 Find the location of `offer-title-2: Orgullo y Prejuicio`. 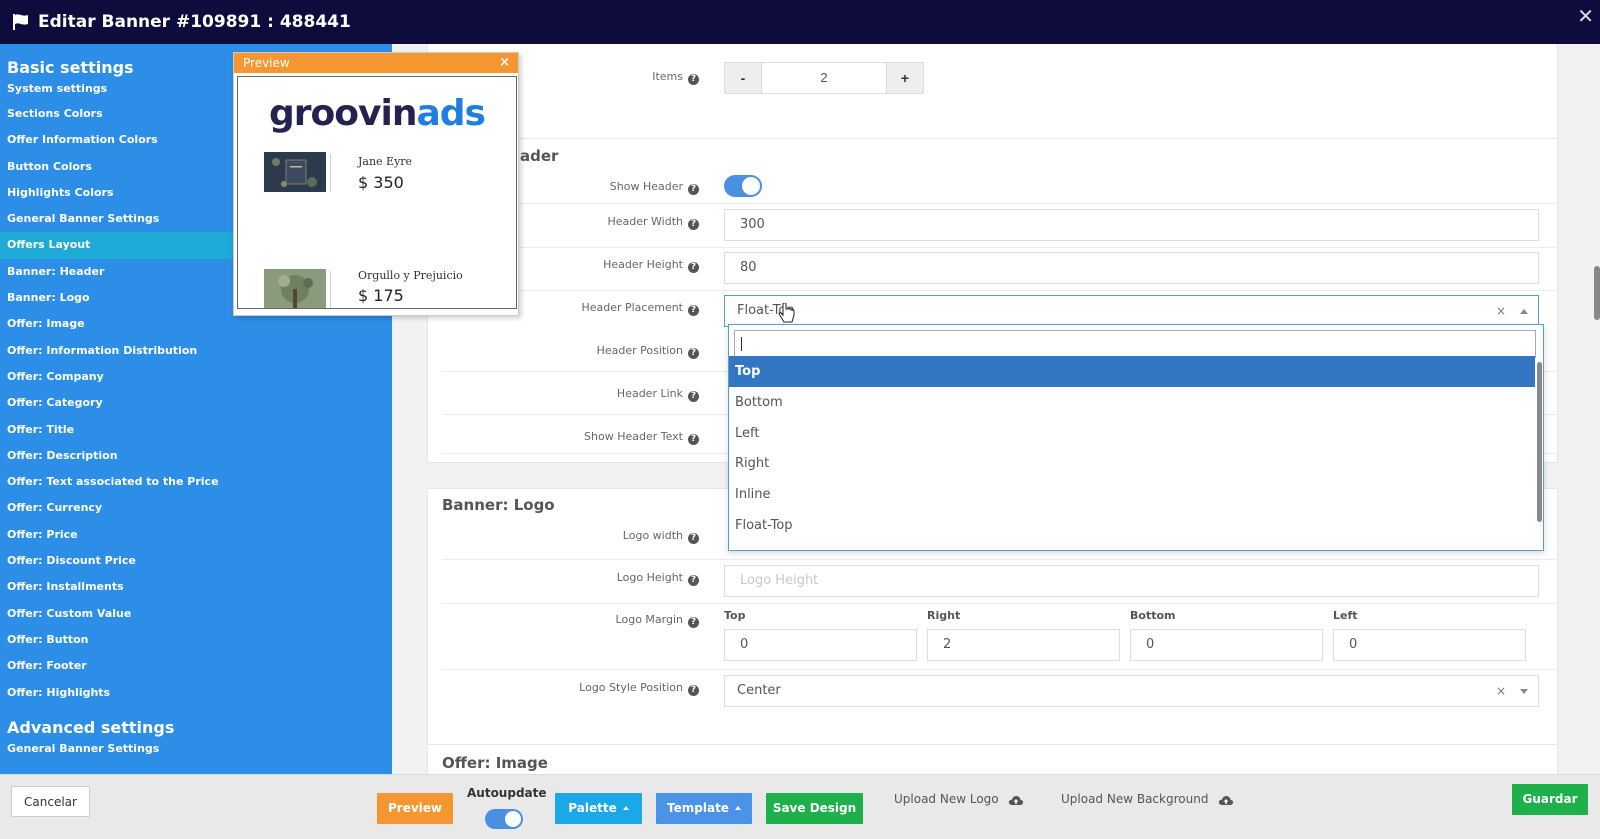

offer-title-2: Orgullo y Prejuicio is located at coordinates (410, 275).